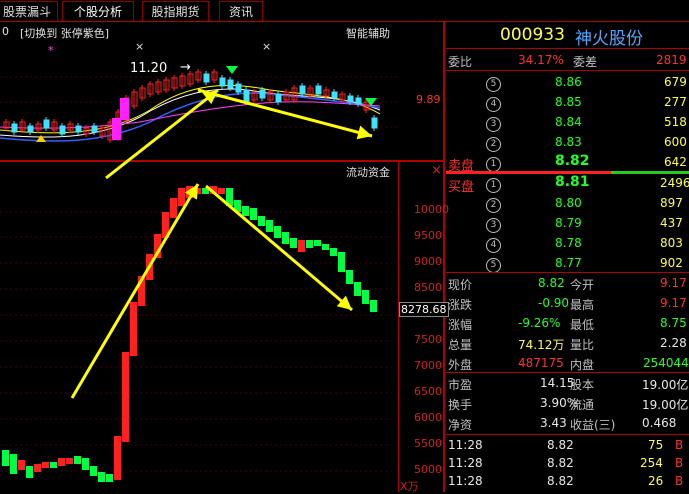  I want to click on sell-row: 2 8.83 600, so click(567, 142).